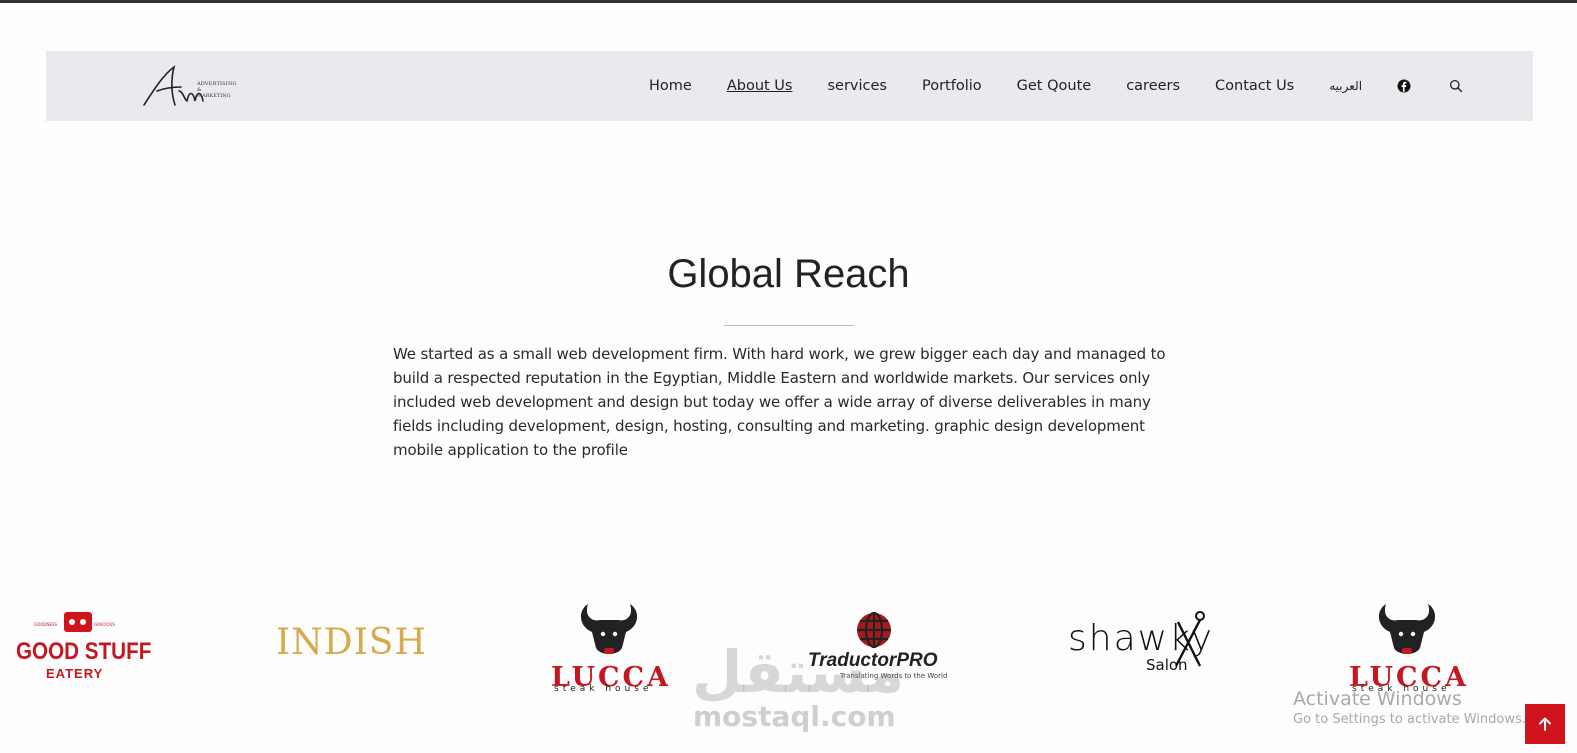 The image size is (1577, 753). Describe the element at coordinates (1141, 642) in the screenshot. I see `client-logo-shawky-salon: shawky Salon` at that location.